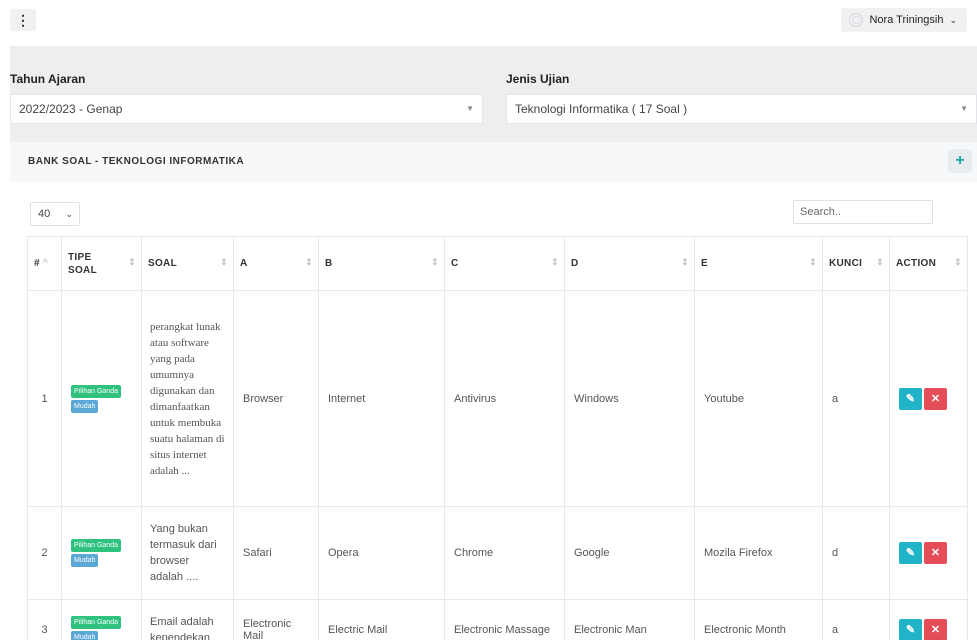  What do you see at coordinates (856, 263) in the screenshot?
I see `column-header-kunci: KUNCI ⇕` at bounding box center [856, 263].